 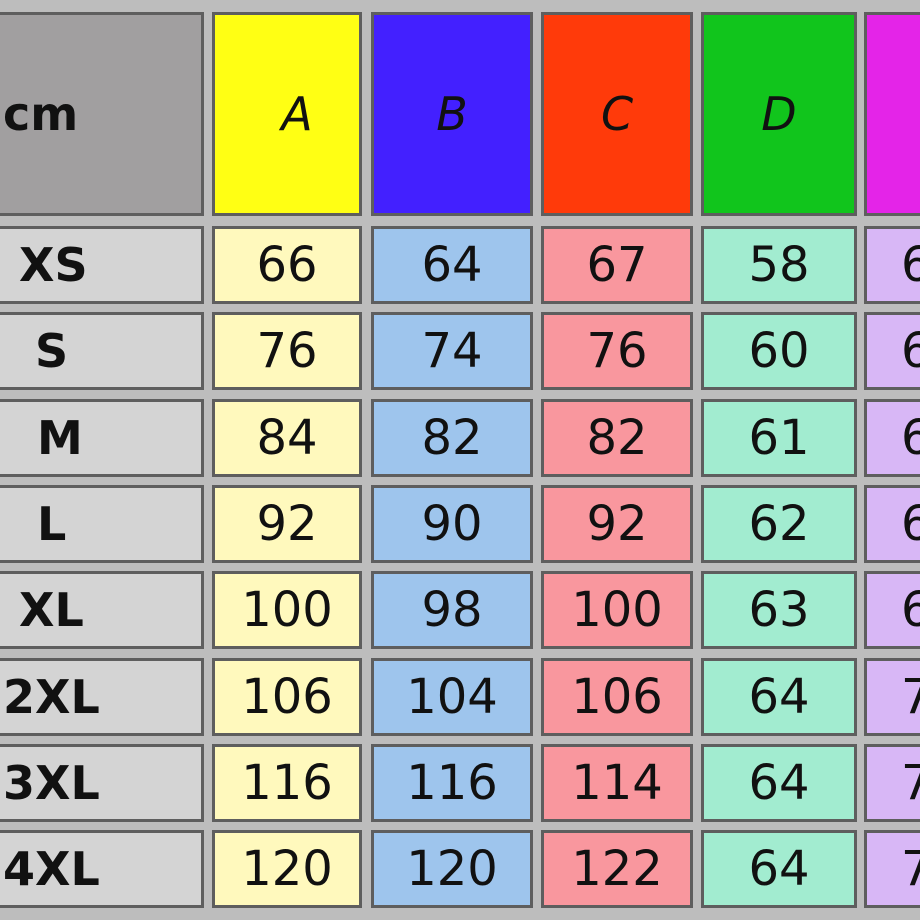 I want to click on measurement-cell: 66, so click(x=287, y=265).